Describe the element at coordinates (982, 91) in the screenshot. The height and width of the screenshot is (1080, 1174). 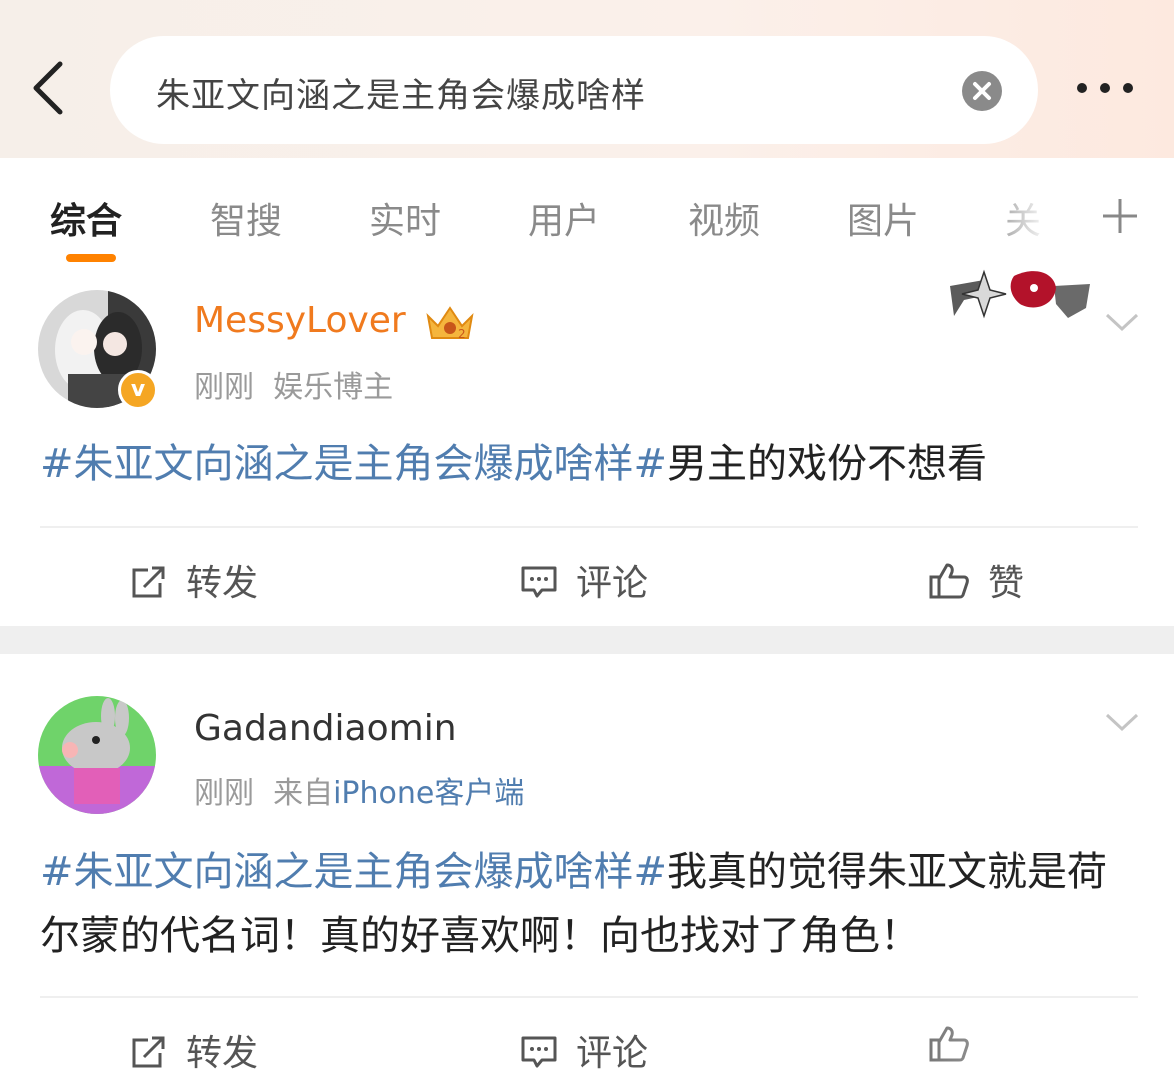
I see `clear-icon` at that location.